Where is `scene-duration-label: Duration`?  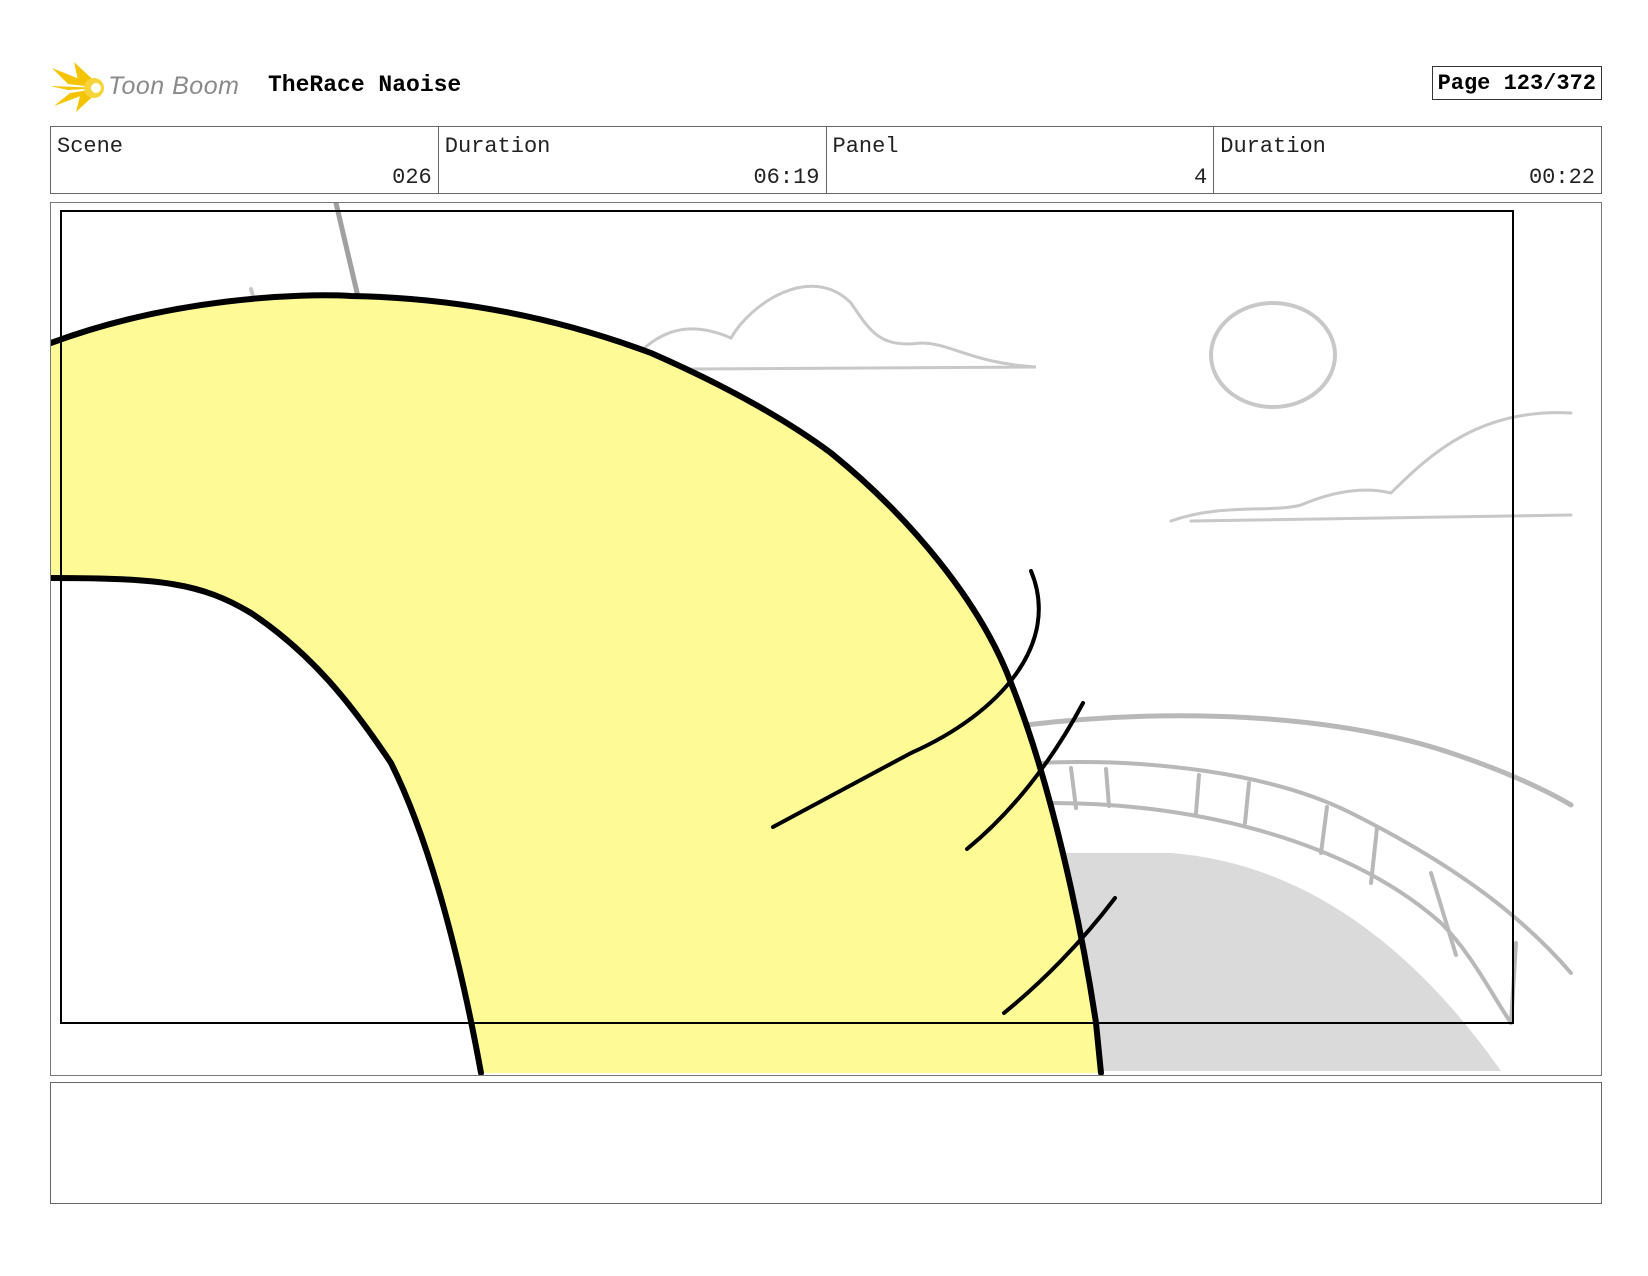 scene-duration-label: Duration is located at coordinates (497, 146).